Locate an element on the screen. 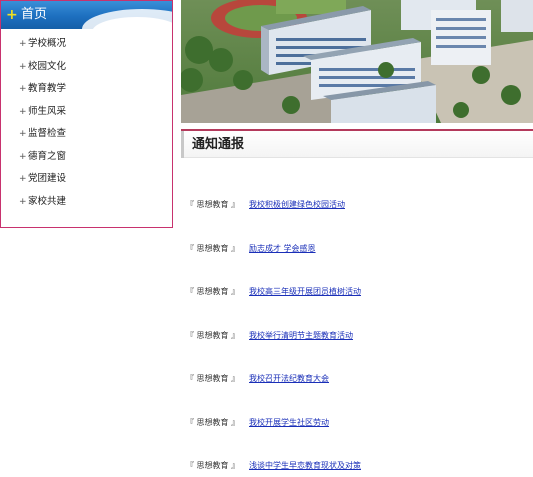 This screenshot has width=533, height=477. building-second-windows is located at coordinates (367, 77).